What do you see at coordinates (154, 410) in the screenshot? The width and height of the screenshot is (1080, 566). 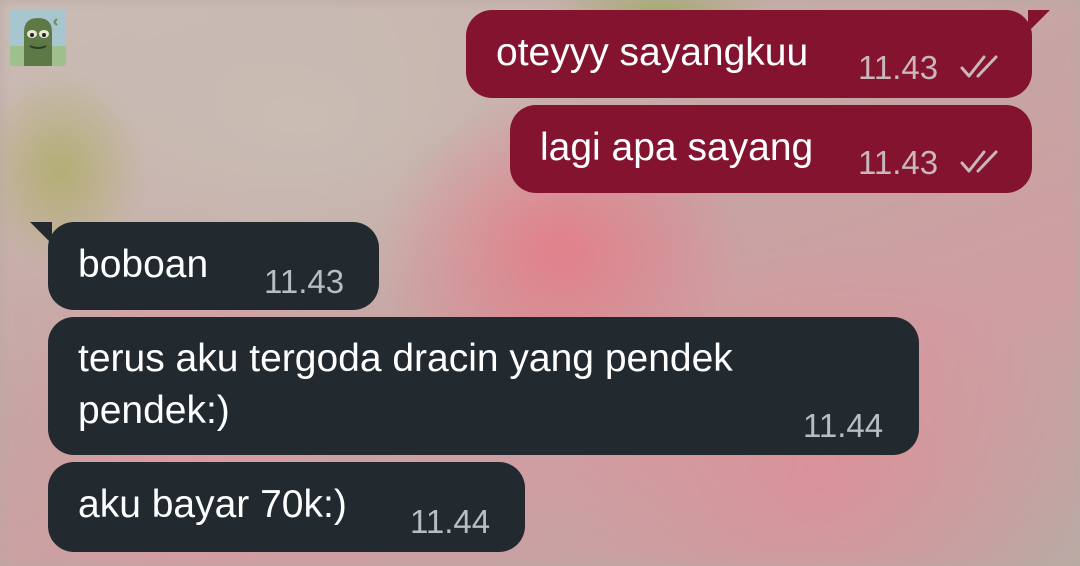 I see `message-text-line-2: pendek:)` at bounding box center [154, 410].